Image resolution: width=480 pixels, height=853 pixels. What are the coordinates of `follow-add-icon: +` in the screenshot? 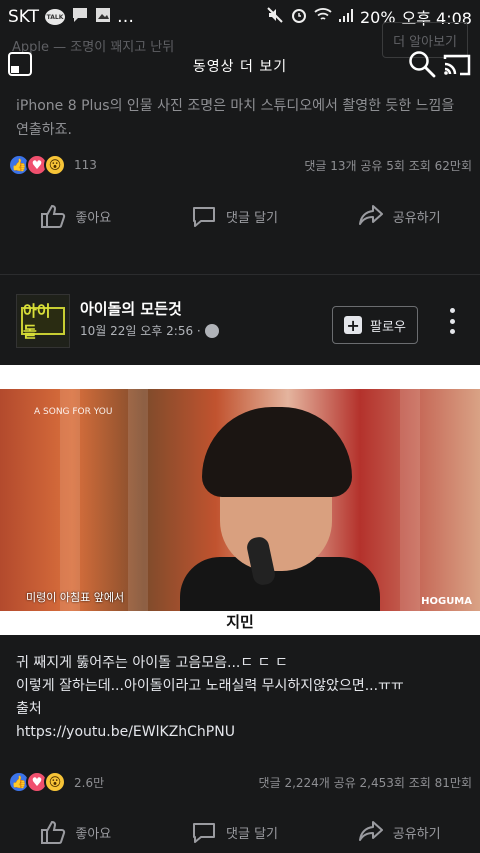 It's located at (353, 325).